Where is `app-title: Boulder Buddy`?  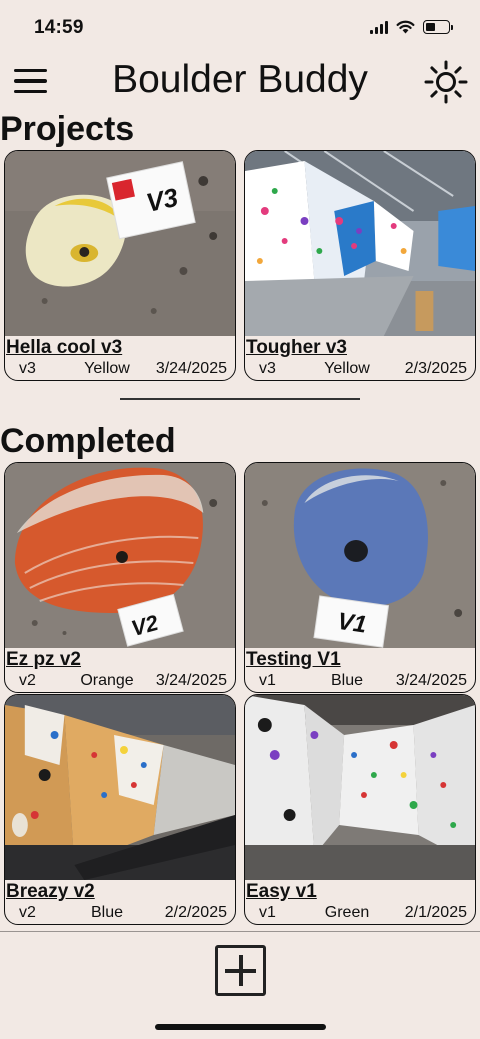 app-title: Boulder Buddy is located at coordinates (240, 79).